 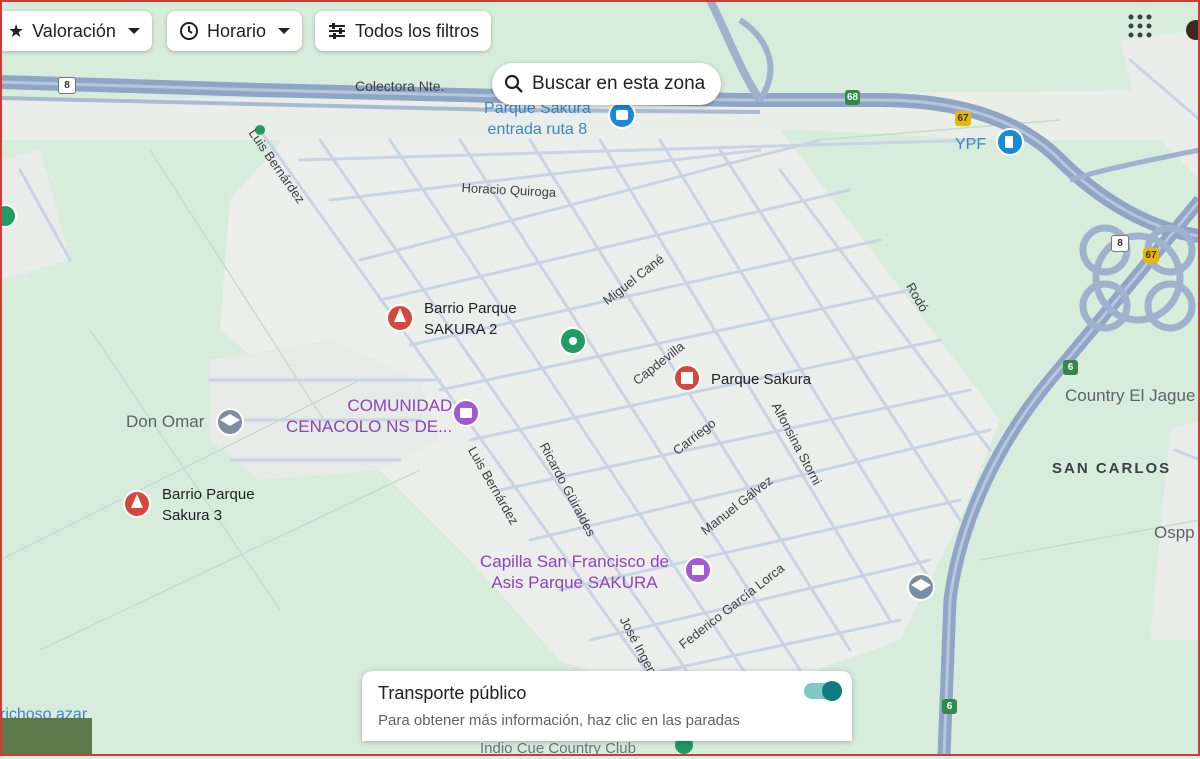 I want to click on place-label-barrio-sakura-3: Barrio Parque Sakura 3, so click(x=208, y=505).